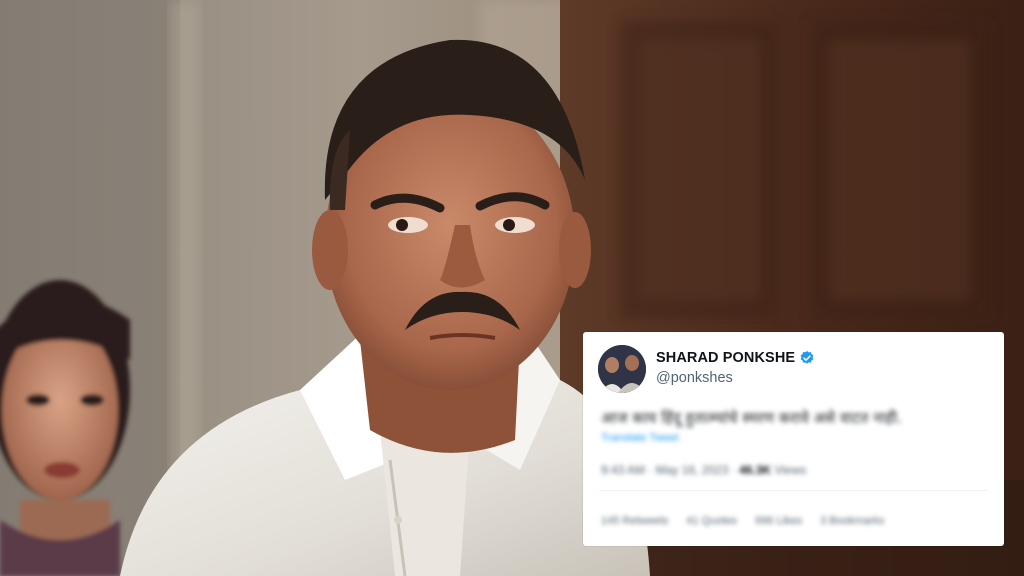  What do you see at coordinates (755, 470) in the screenshot?
I see `views-count: 46.3K` at bounding box center [755, 470].